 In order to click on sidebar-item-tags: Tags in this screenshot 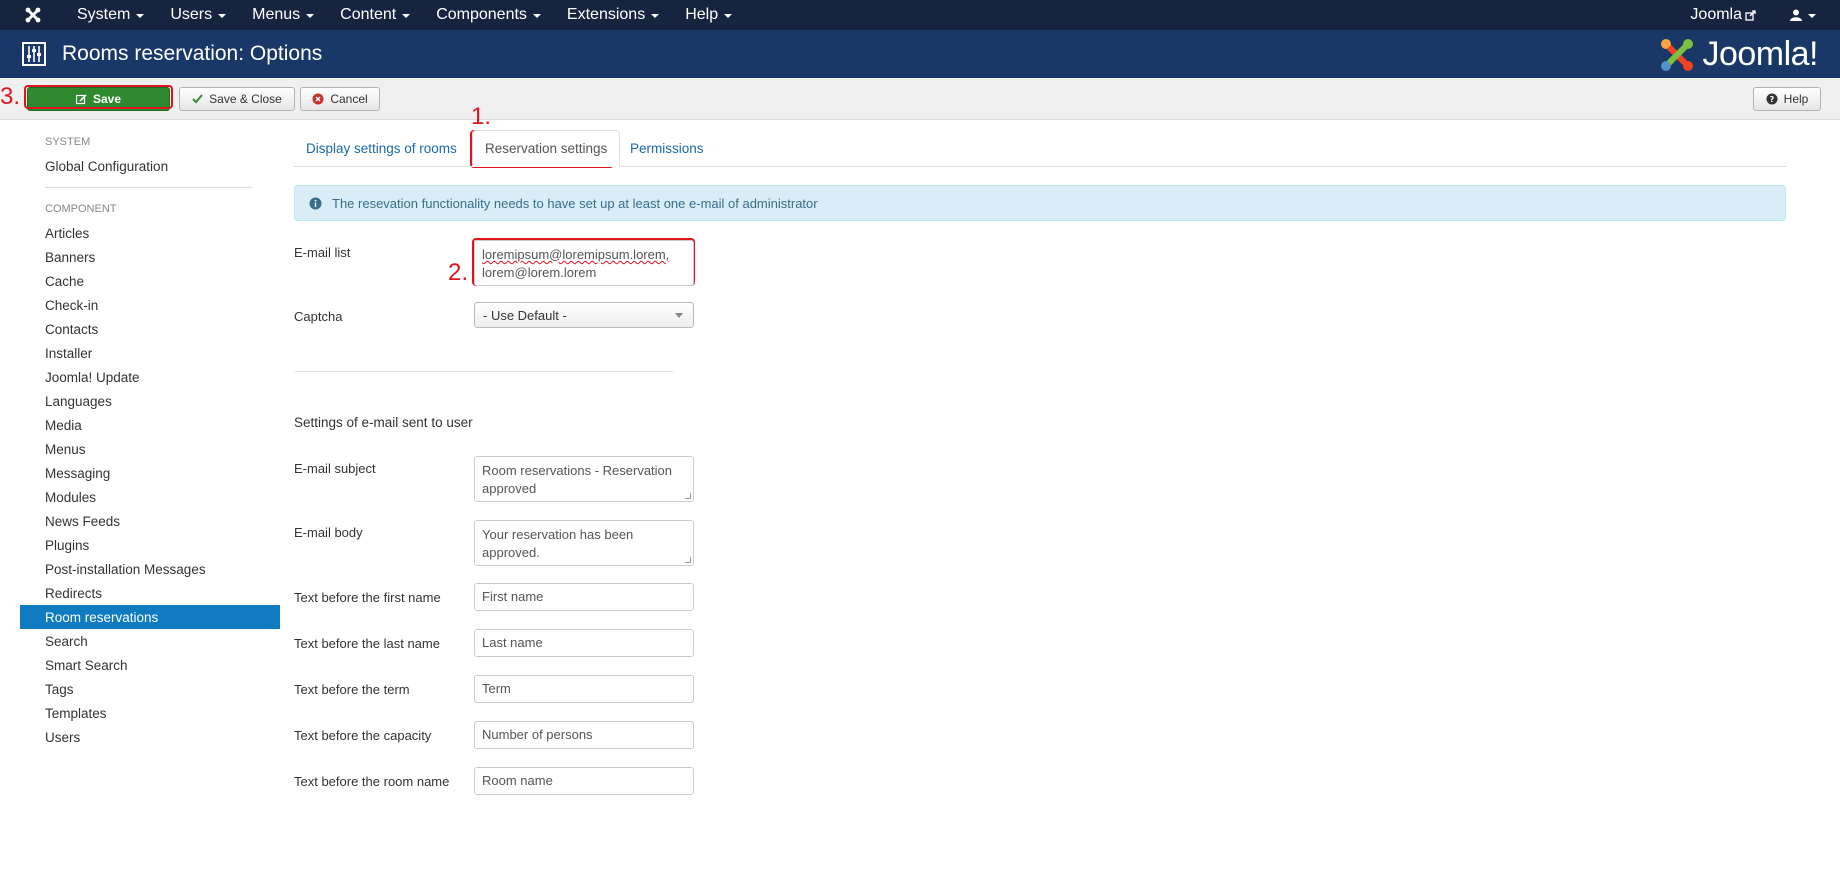, I will do `click(150, 689)`.